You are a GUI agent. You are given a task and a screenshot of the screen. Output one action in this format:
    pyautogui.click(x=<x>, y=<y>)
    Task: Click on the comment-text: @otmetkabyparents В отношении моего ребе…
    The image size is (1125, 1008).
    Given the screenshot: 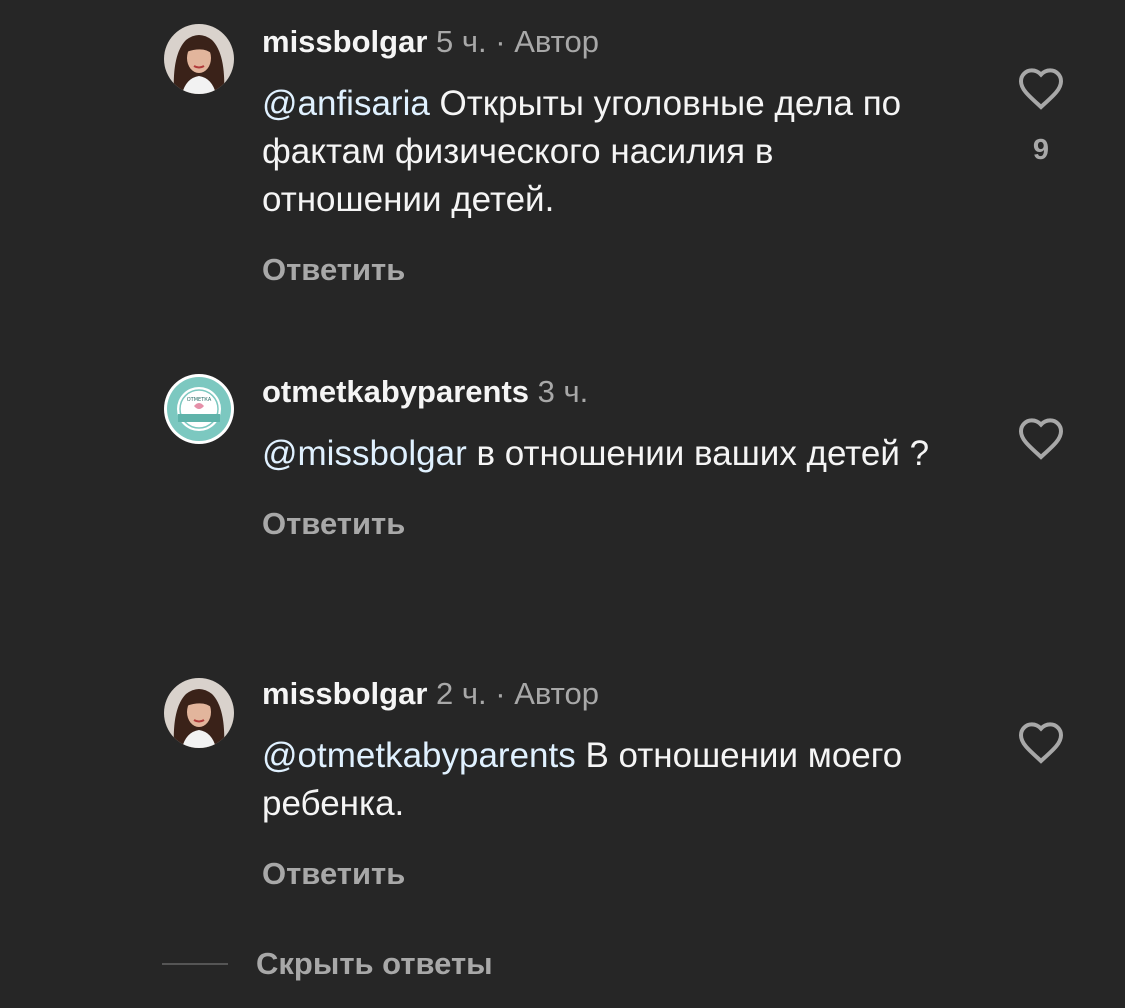 What is the action you would take?
    pyautogui.click(x=607, y=780)
    